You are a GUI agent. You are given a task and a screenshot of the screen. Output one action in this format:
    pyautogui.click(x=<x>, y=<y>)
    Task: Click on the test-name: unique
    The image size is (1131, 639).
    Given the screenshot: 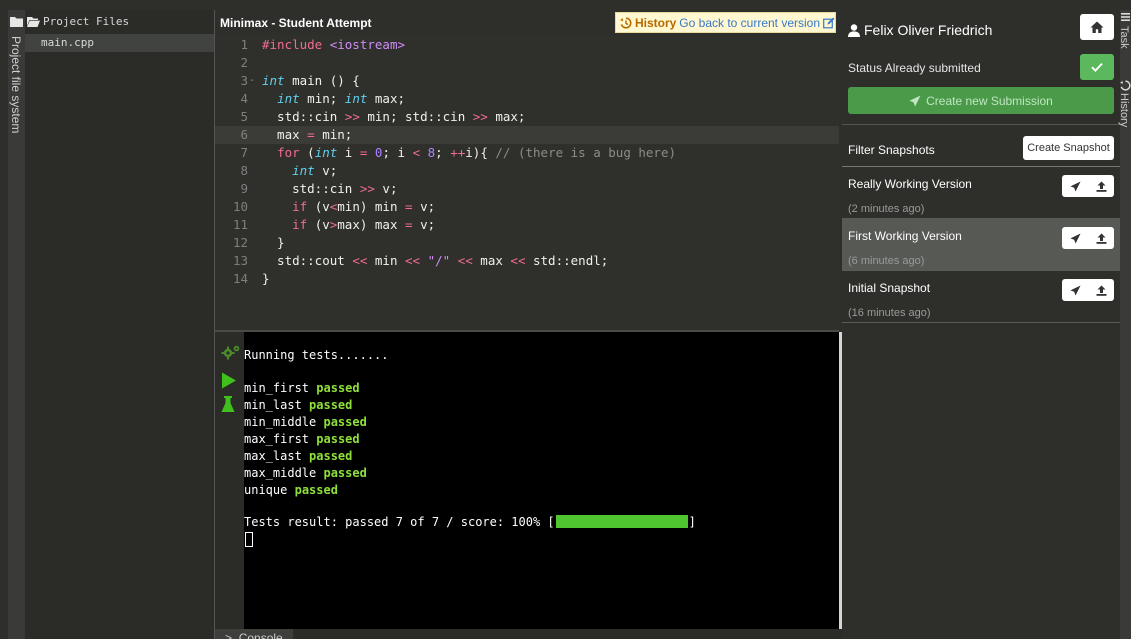 What is the action you would take?
    pyautogui.click(x=266, y=490)
    